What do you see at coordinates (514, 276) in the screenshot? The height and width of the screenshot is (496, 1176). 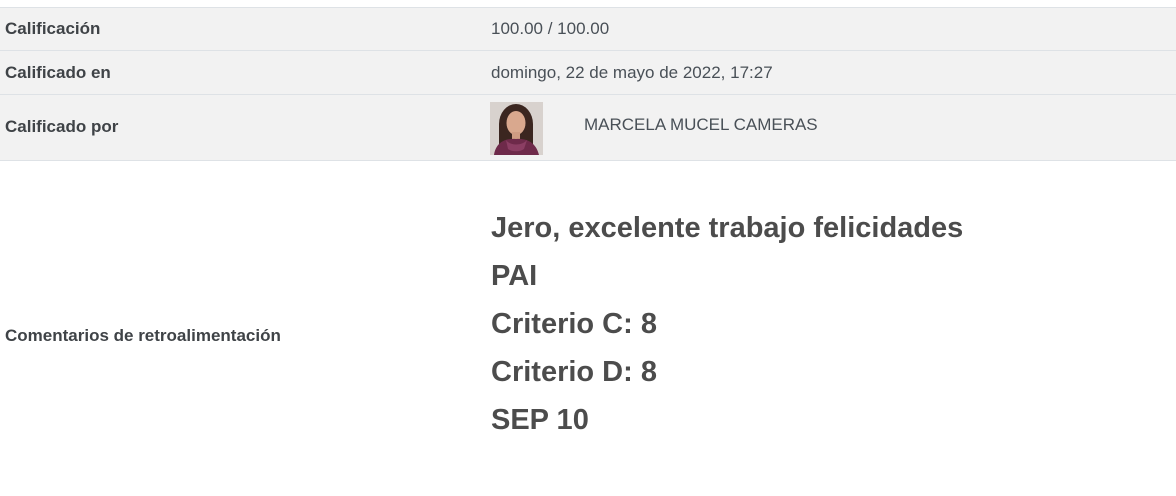 I see `feedback-line: PAI` at bounding box center [514, 276].